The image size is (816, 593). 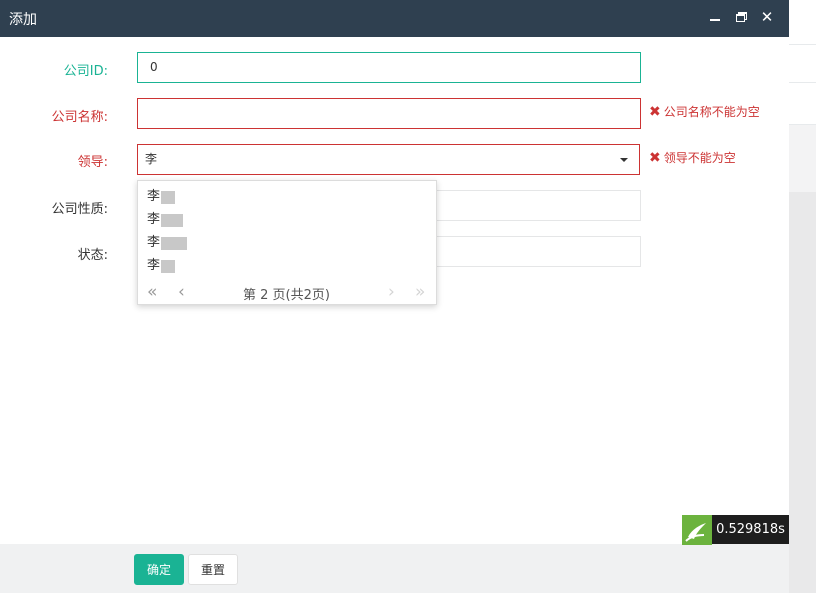 What do you see at coordinates (23, 20) in the screenshot?
I see `dialog-title: 添加` at bounding box center [23, 20].